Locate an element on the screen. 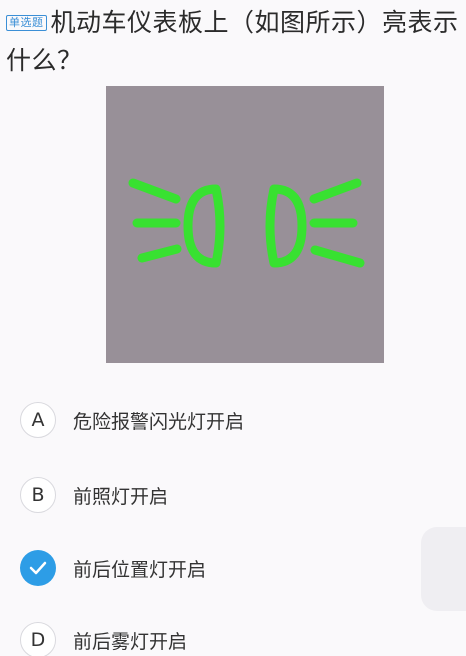 The width and height of the screenshot is (466, 656). question-stem: 单选题 机动车仪表板上（如图所示）亮表示什么？ is located at coordinates (233, 42).